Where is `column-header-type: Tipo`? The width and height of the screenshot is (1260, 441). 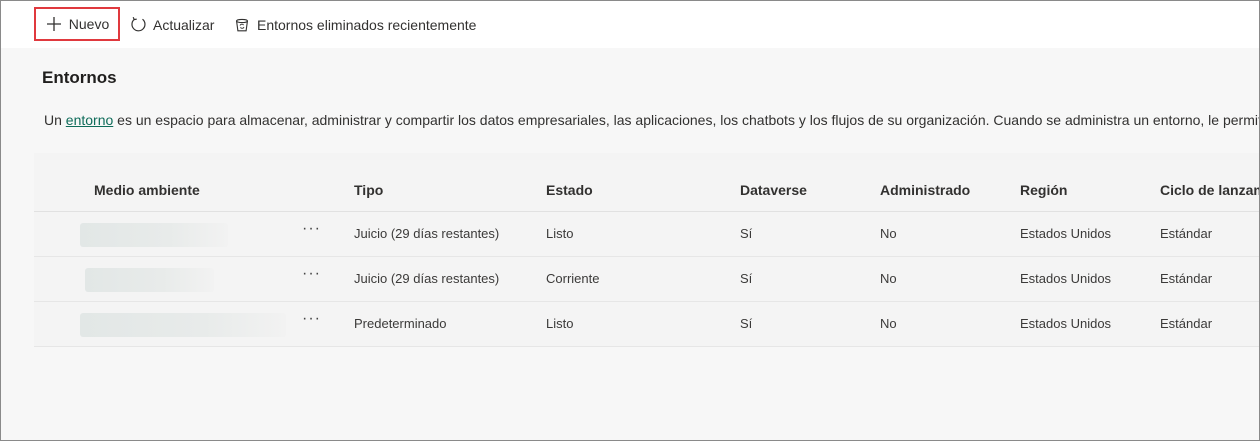 column-header-type: Tipo is located at coordinates (368, 190).